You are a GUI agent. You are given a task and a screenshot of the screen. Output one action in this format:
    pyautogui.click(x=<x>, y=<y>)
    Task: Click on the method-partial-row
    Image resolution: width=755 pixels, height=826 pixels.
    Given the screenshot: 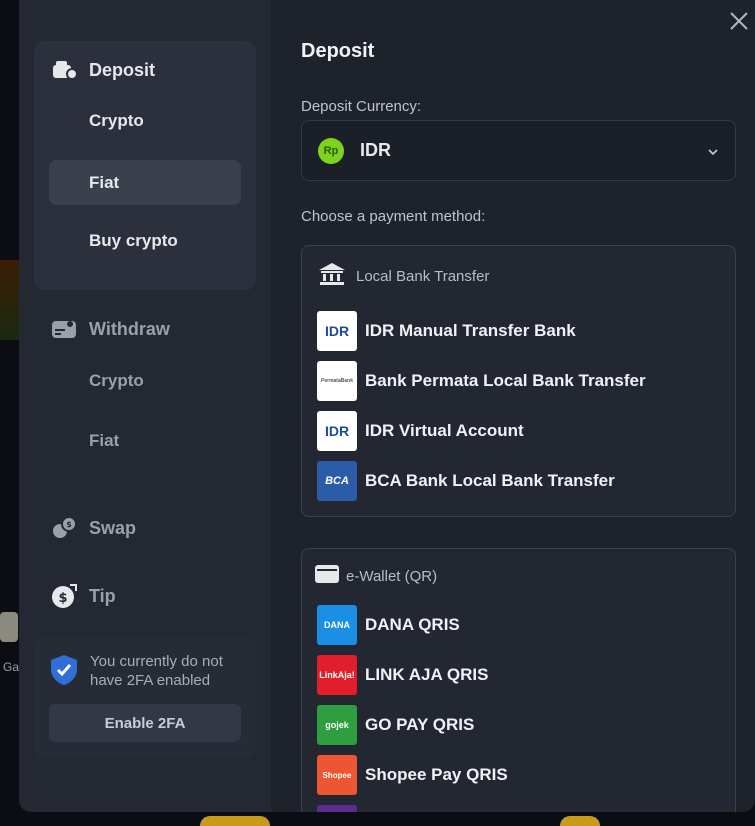 What is the action you would take?
    pyautogui.click(x=337, y=808)
    